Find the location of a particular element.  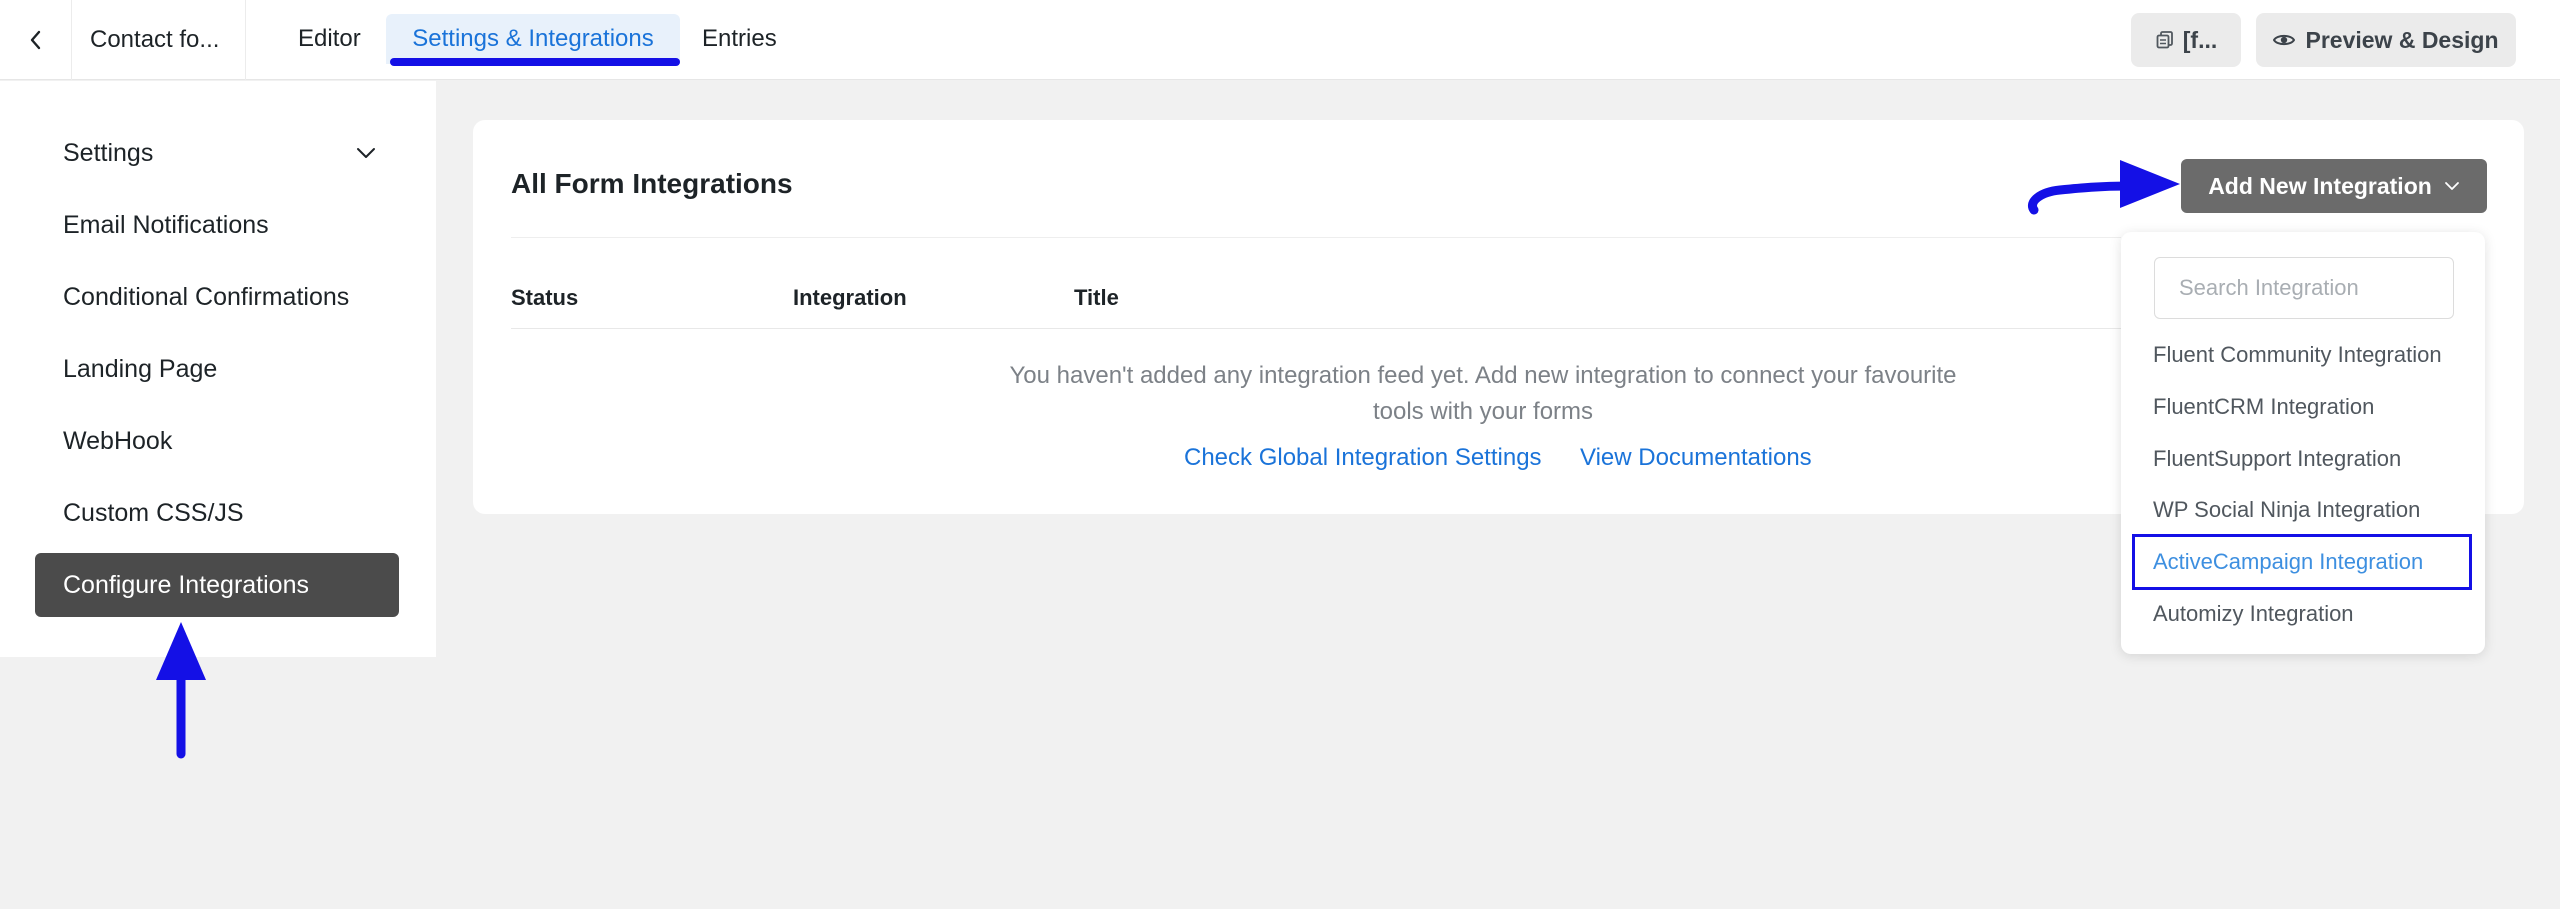

sidebar-item-label: WebHook is located at coordinates (118, 440).